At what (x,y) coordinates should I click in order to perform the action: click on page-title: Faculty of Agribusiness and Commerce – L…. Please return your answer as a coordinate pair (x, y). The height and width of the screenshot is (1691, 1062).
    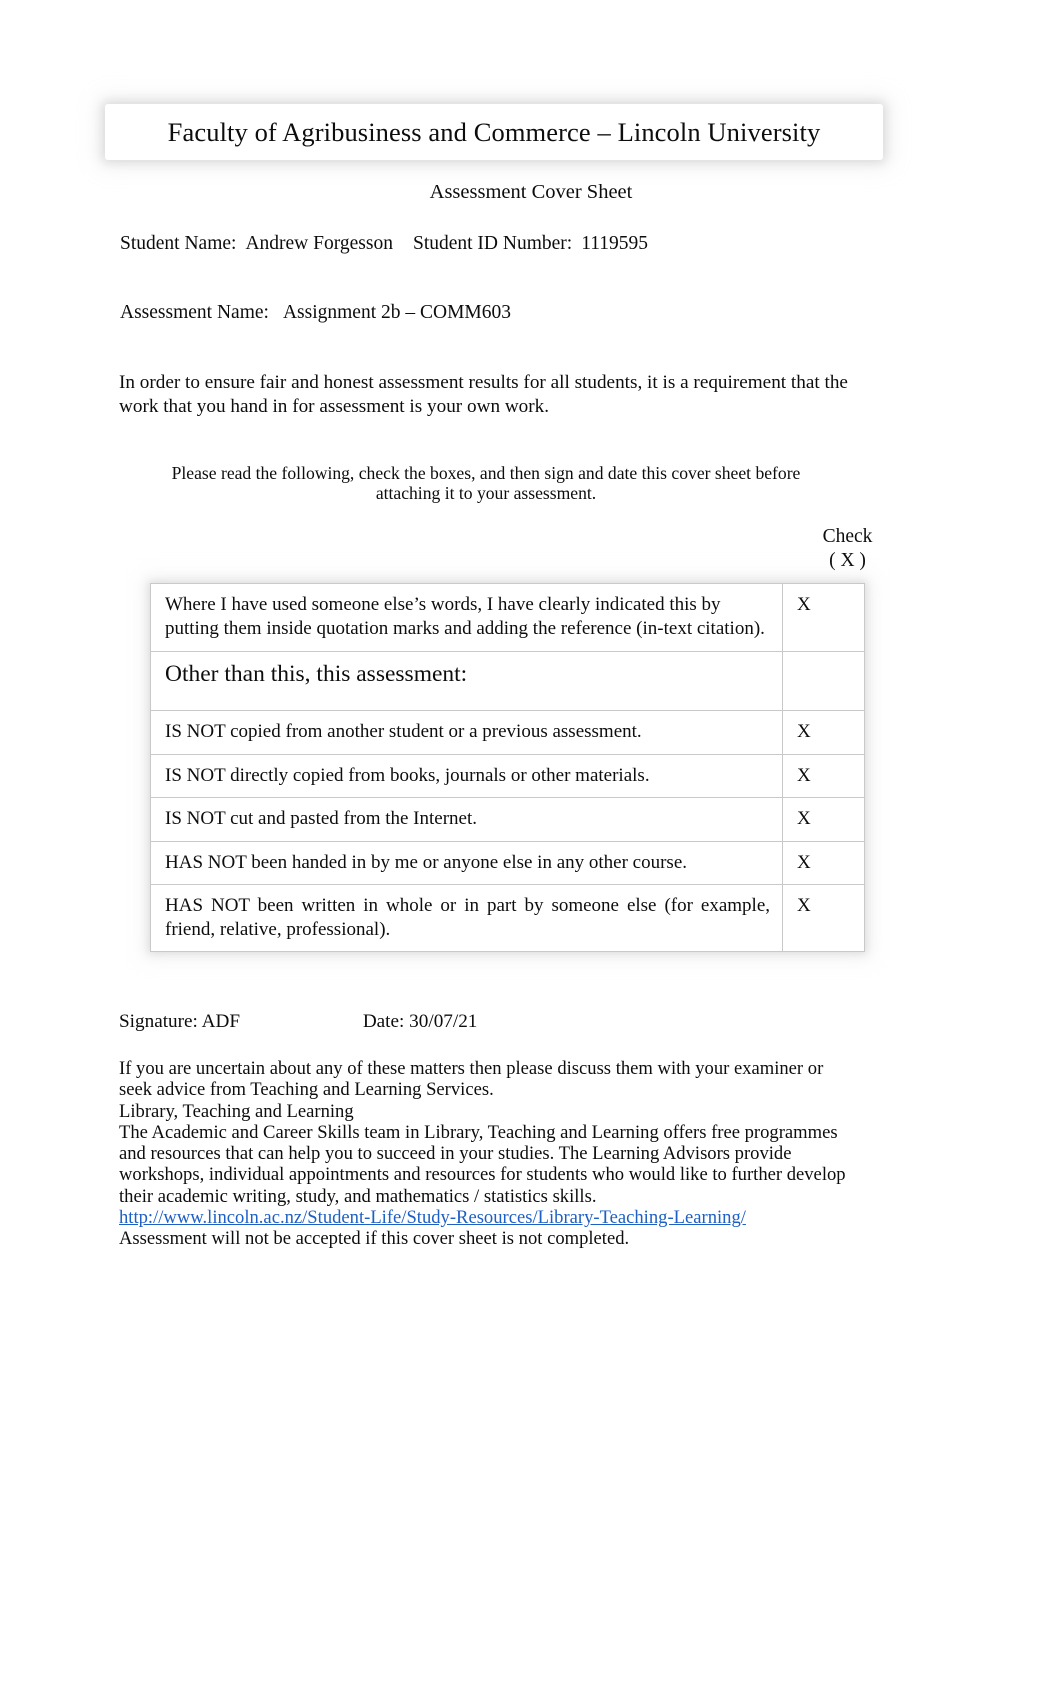
    Looking at the image, I should click on (494, 131).